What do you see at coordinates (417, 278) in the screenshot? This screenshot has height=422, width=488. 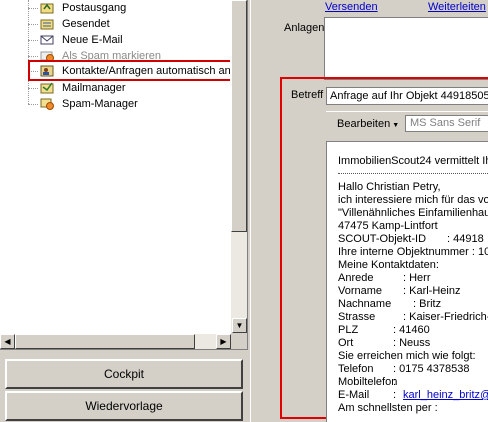 I see `body-line: : Herr` at bounding box center [417, 278].